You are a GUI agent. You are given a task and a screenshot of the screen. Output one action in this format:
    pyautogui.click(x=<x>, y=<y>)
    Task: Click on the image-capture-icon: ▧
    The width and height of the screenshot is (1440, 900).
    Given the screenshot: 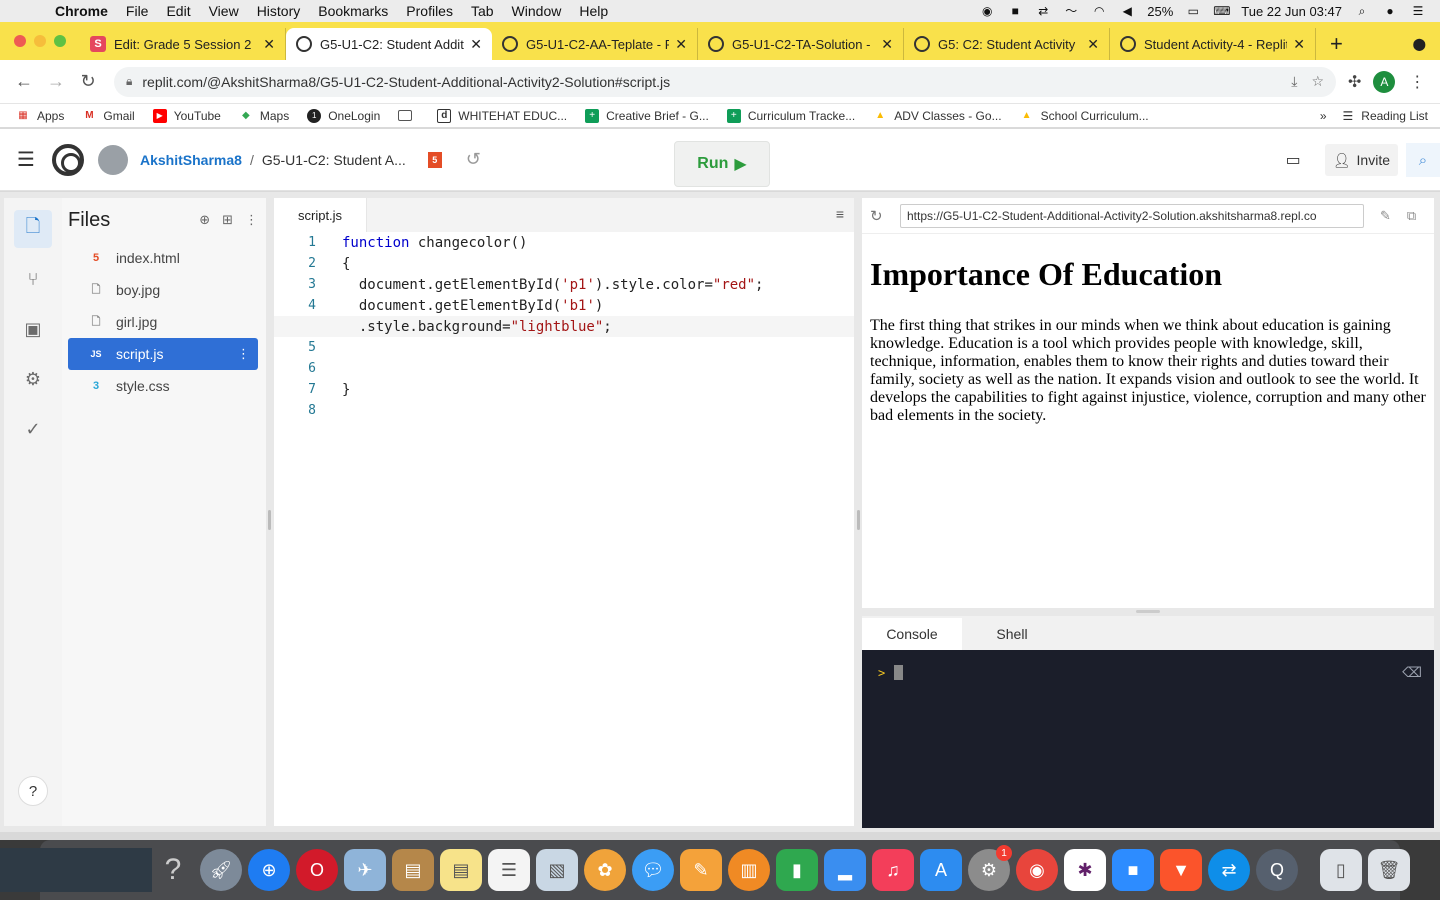 What is the action you would take?
    pyautogui.click(x=557, y=870)
    